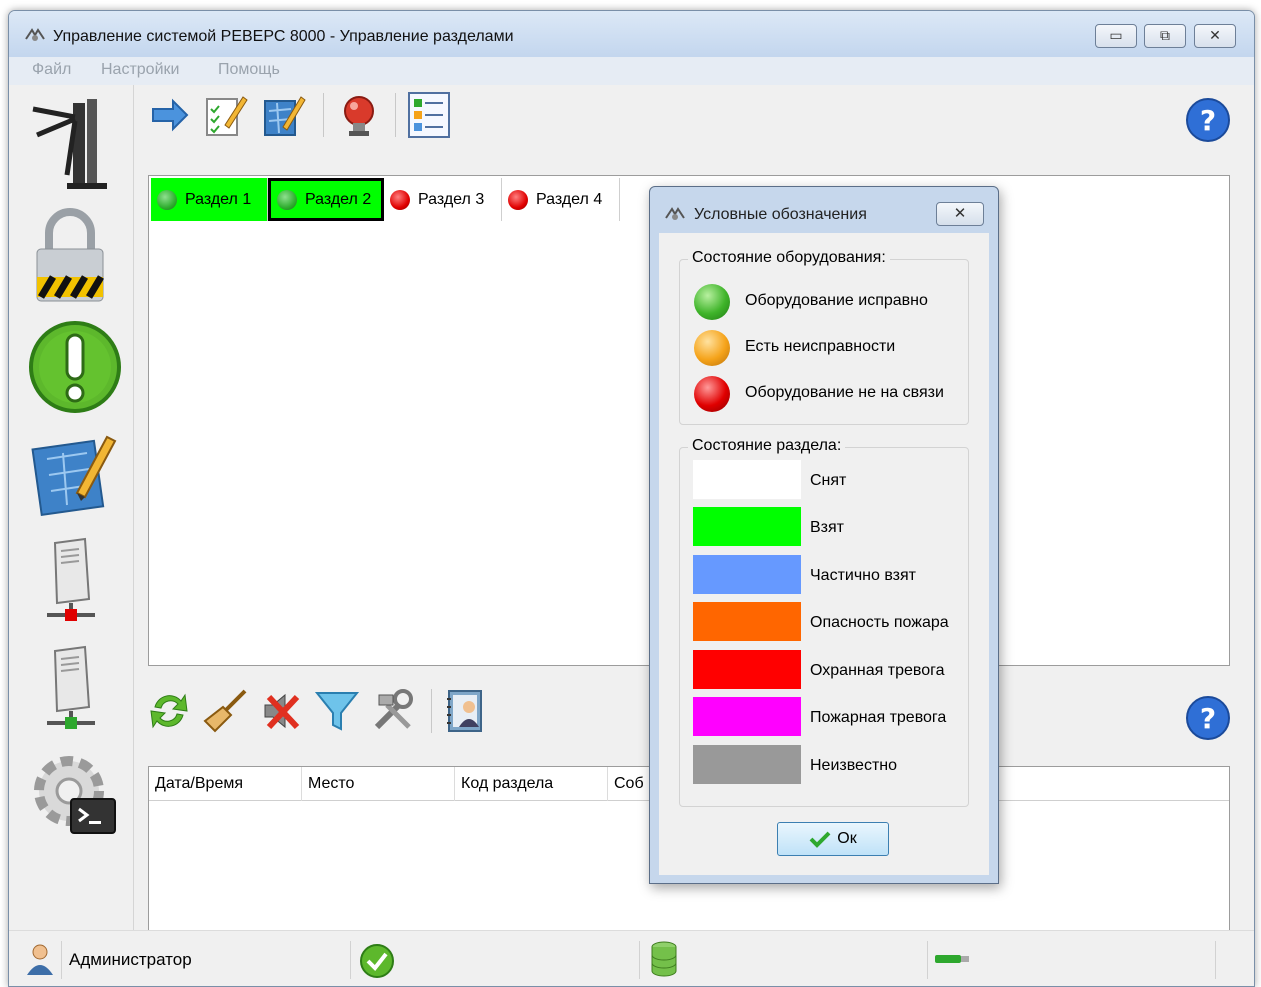  What do you see at coordinates (169, 711) in the screenshot?
I see `refresh-icon` at bounding box center [169, 711].